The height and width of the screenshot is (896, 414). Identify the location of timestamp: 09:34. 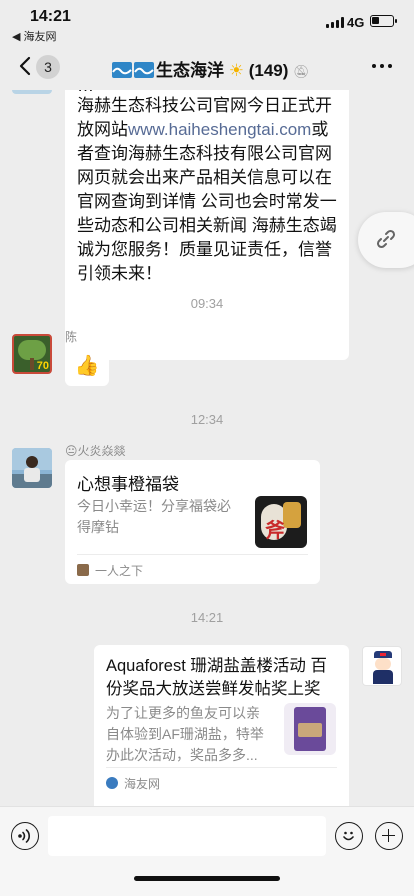
(207, 303).